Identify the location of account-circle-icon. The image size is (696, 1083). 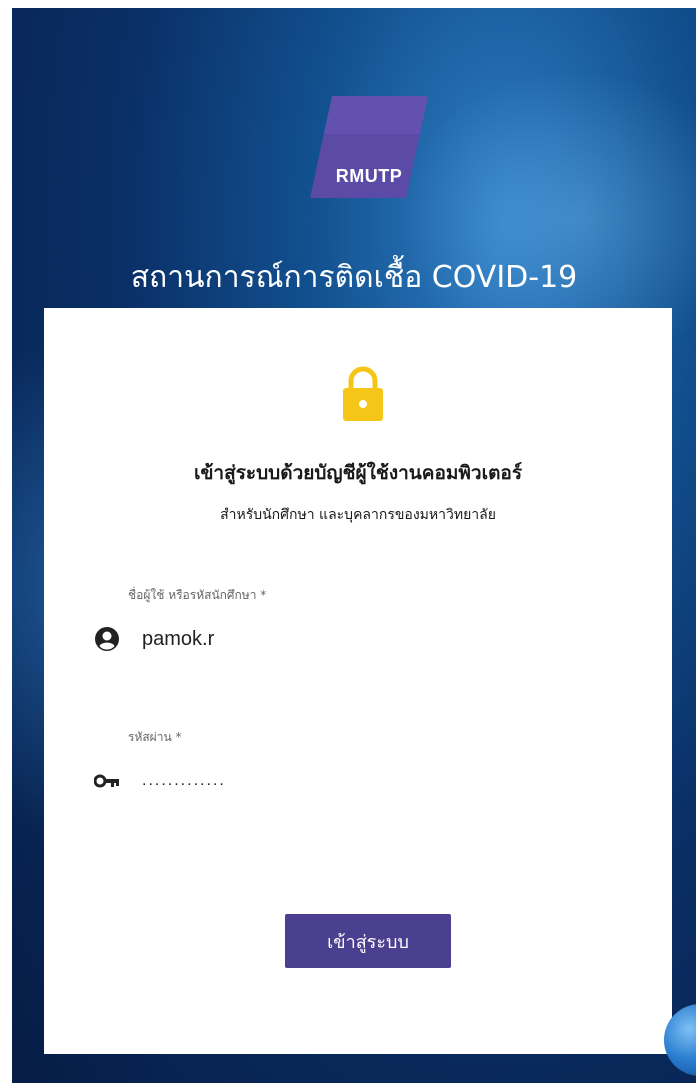
(107, 639).